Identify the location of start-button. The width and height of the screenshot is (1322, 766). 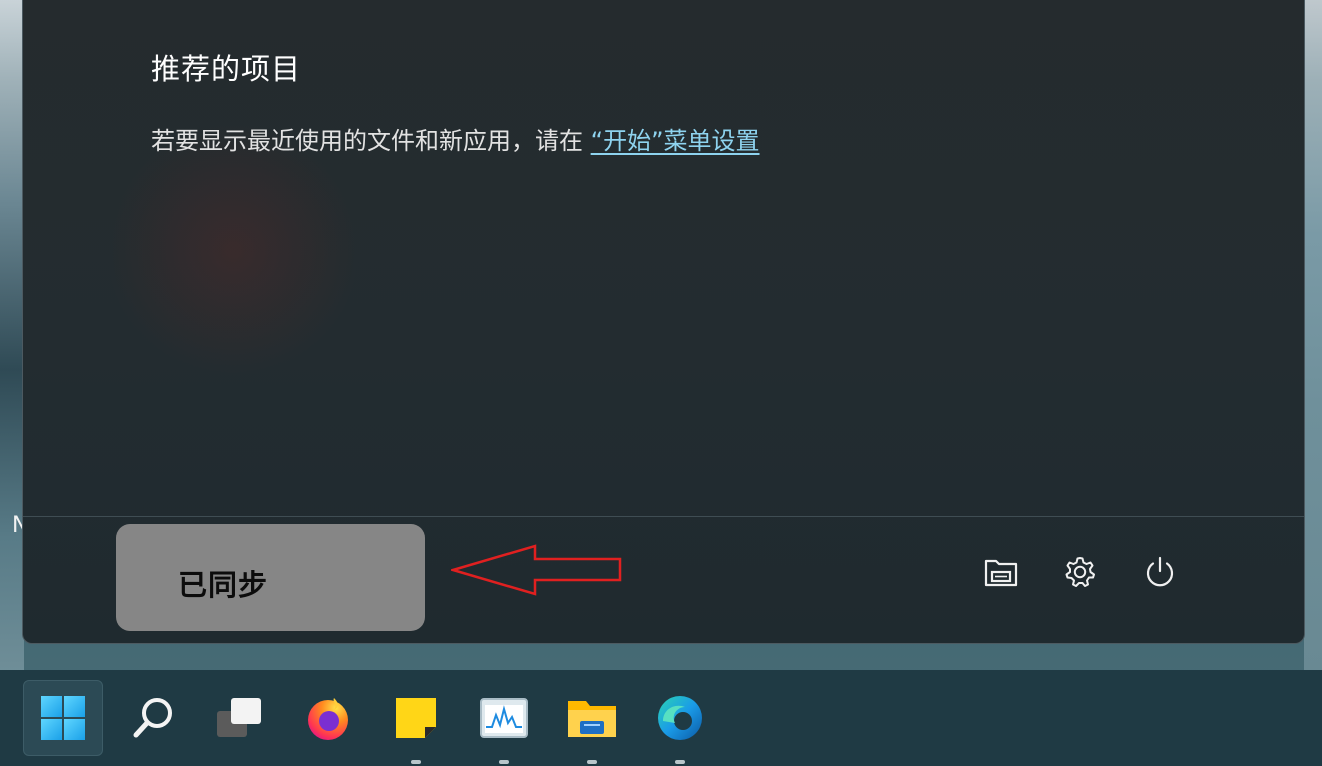
(63, 718).